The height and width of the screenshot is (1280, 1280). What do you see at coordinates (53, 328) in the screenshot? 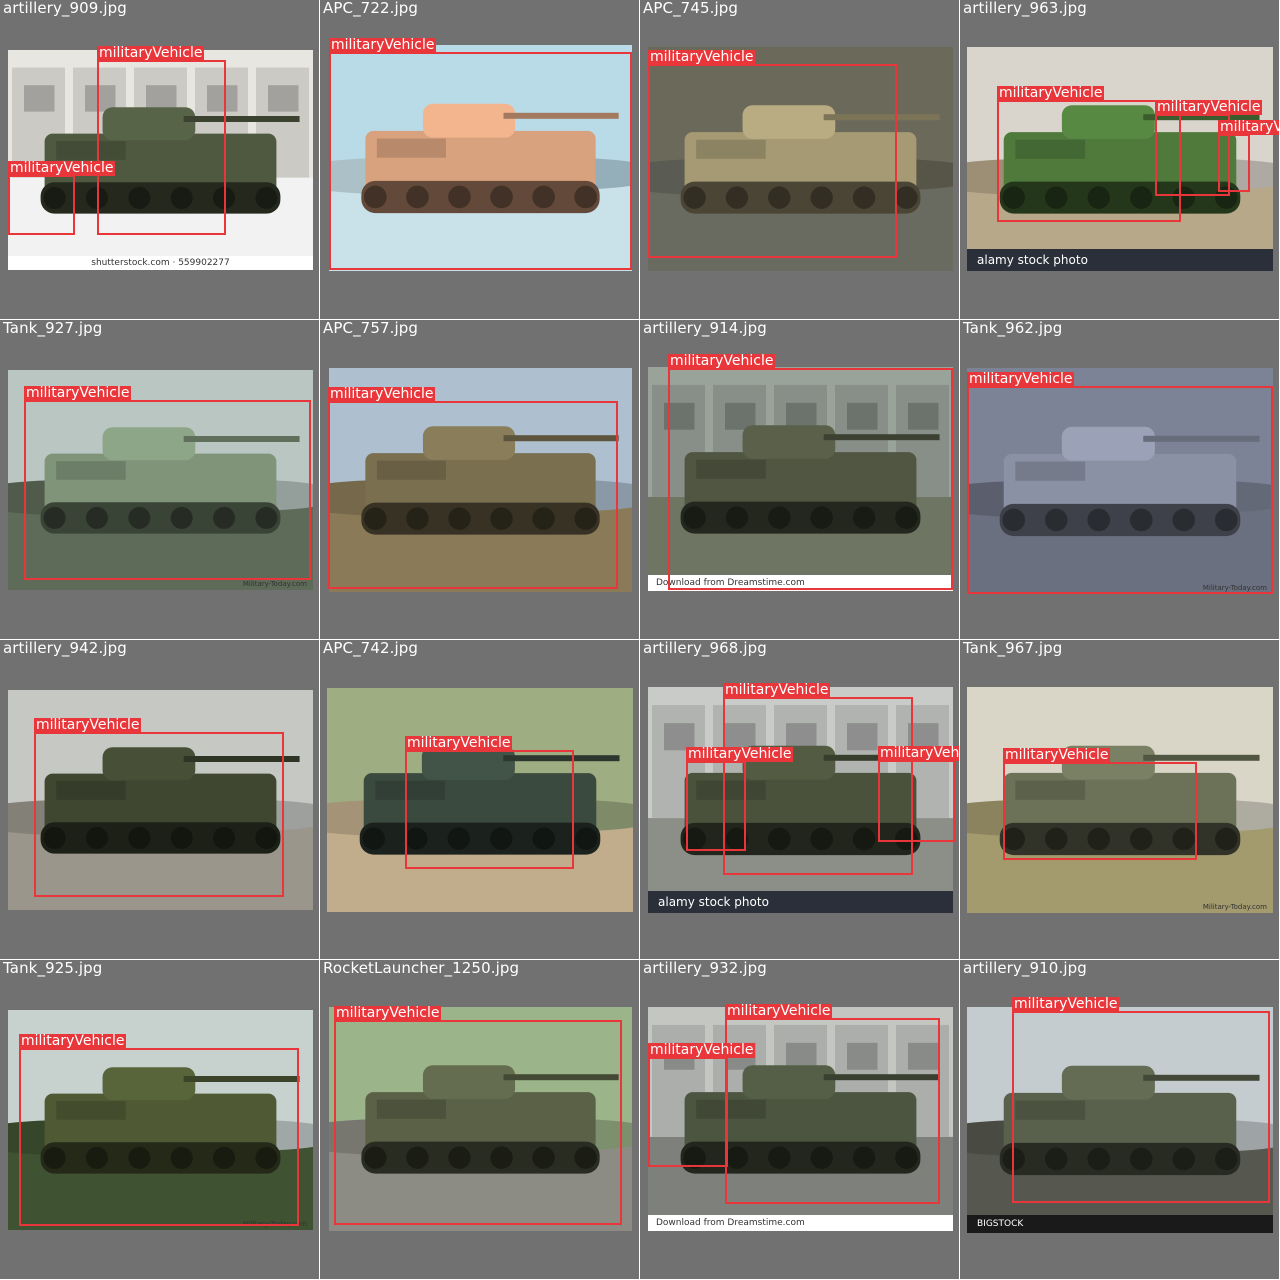
I see `image-filename: Tank_927.jpg` at bounding box center [53, 328].